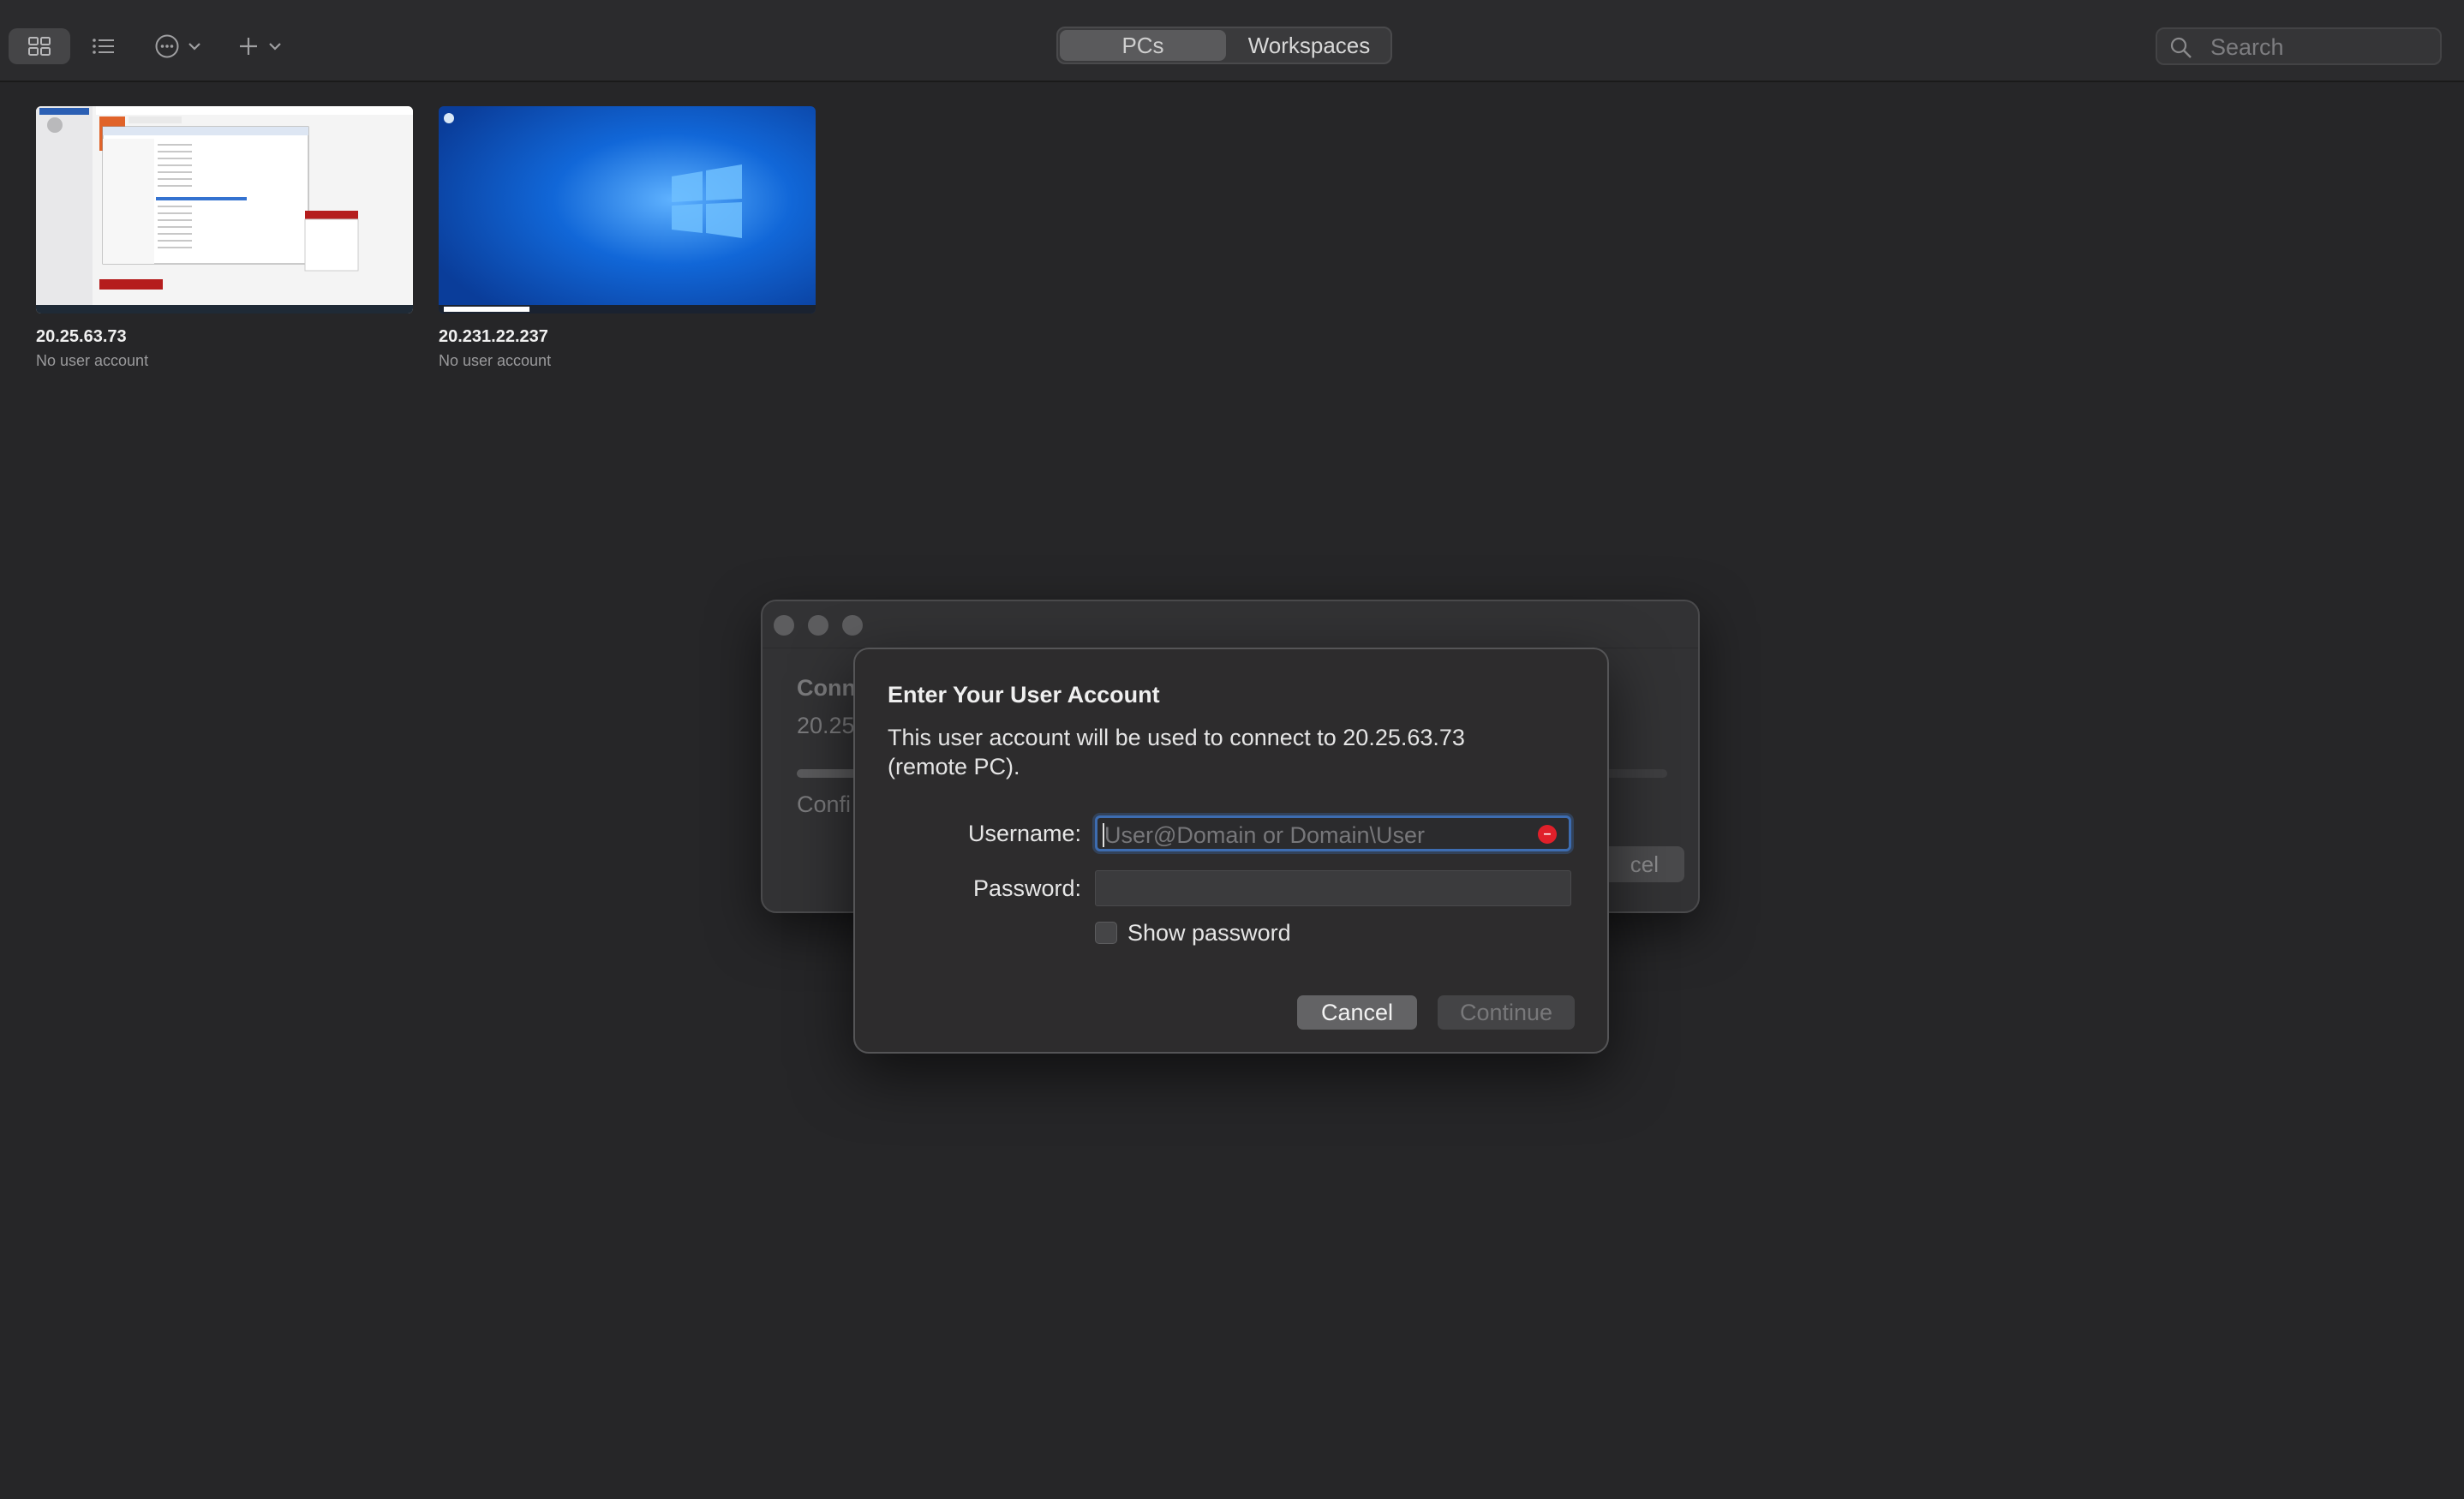  I want to click on tab-workspaces: Workspaces, so click(1309, 45).